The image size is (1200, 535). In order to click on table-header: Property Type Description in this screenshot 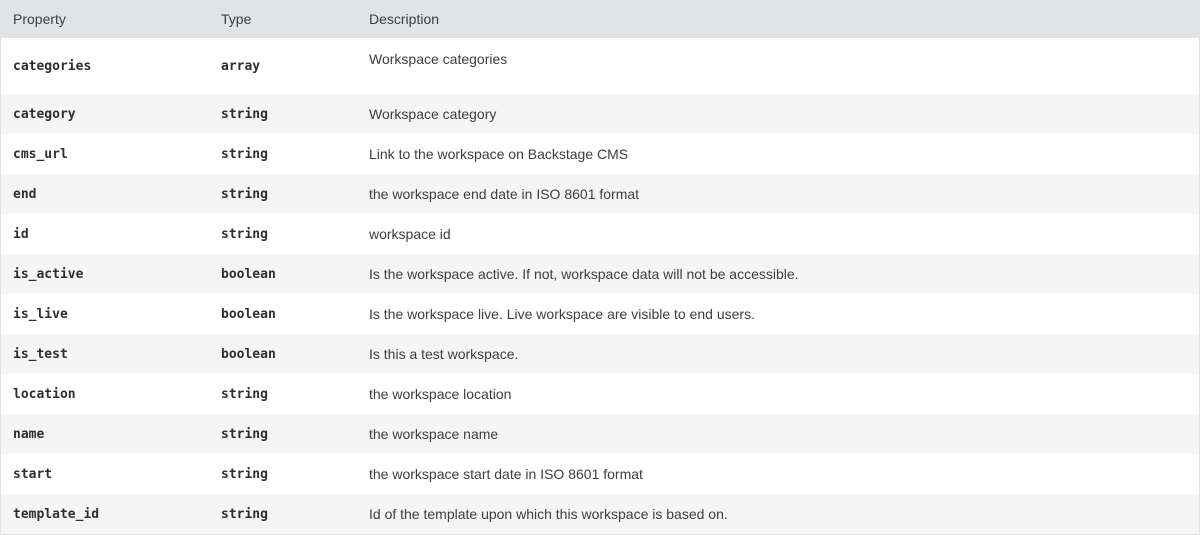, I will do `click(600, 19)`.